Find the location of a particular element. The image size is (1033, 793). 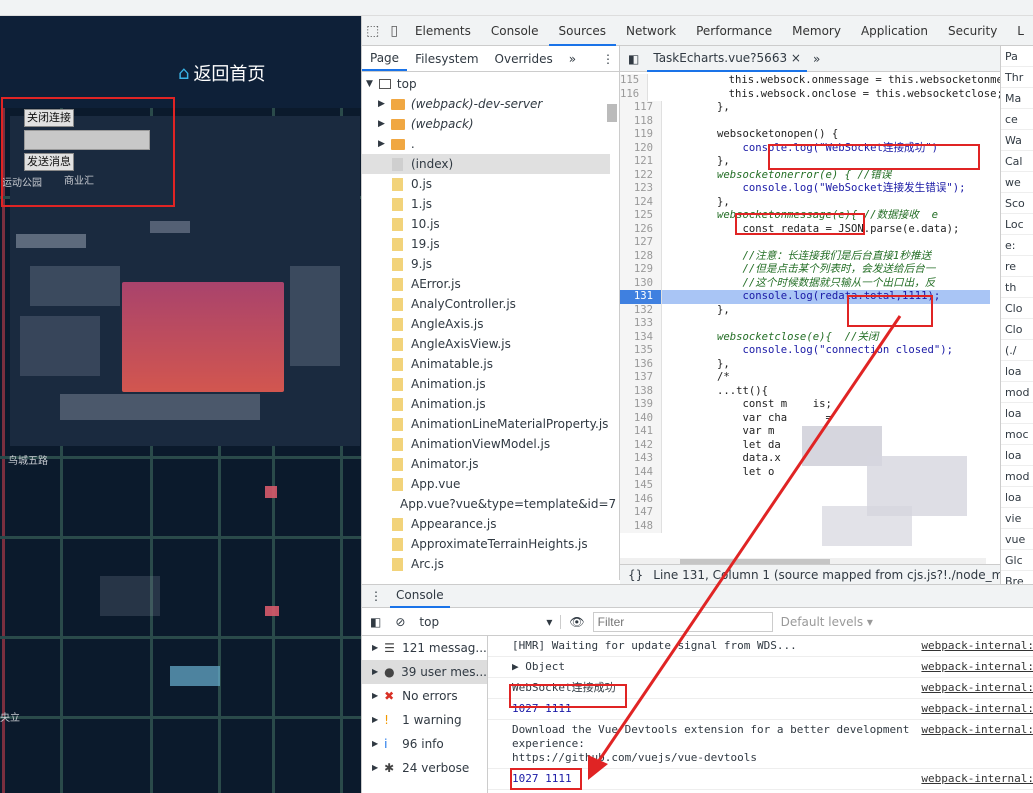

line-number: 138 is located at coordinates (641, 391).